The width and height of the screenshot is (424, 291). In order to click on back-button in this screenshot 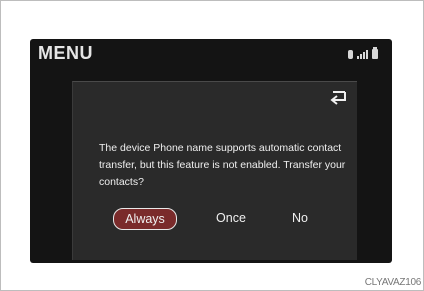, I will do `click(338, 96)`.